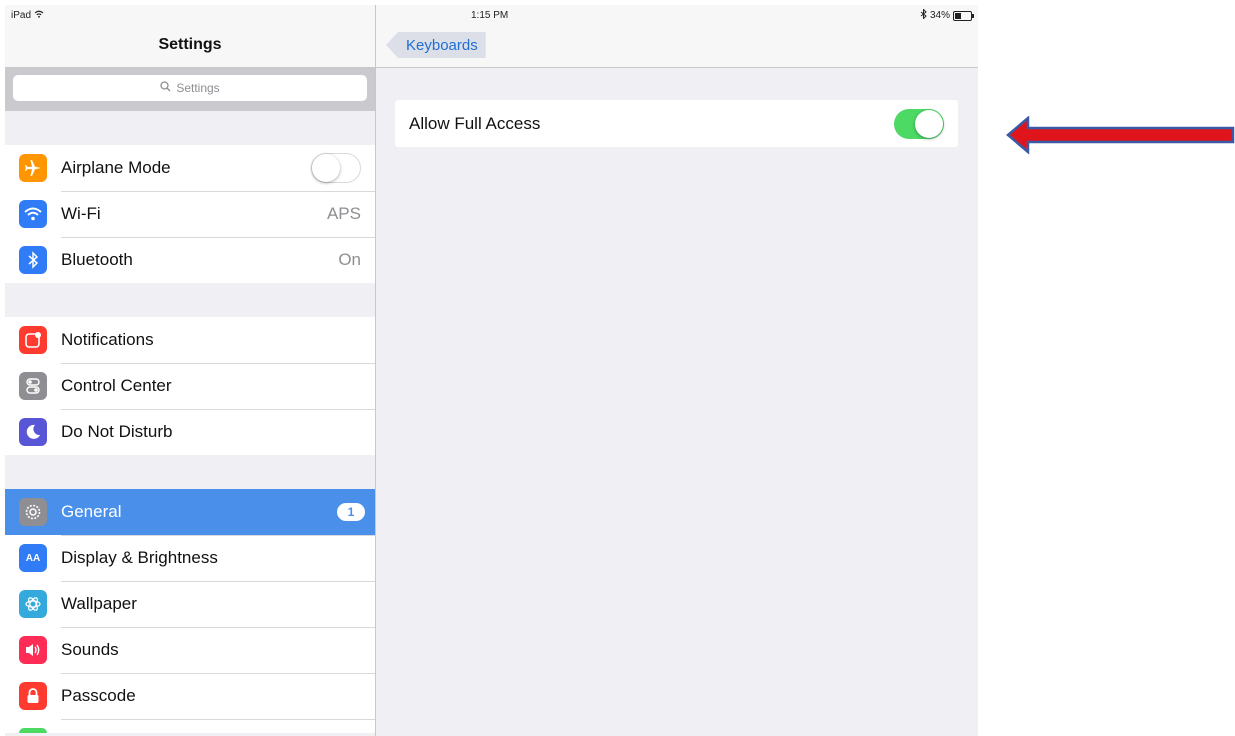 The image size is (1235, 736). I want to click on status-bar: iPad 1:15 PM 34%, so click(491, 16).